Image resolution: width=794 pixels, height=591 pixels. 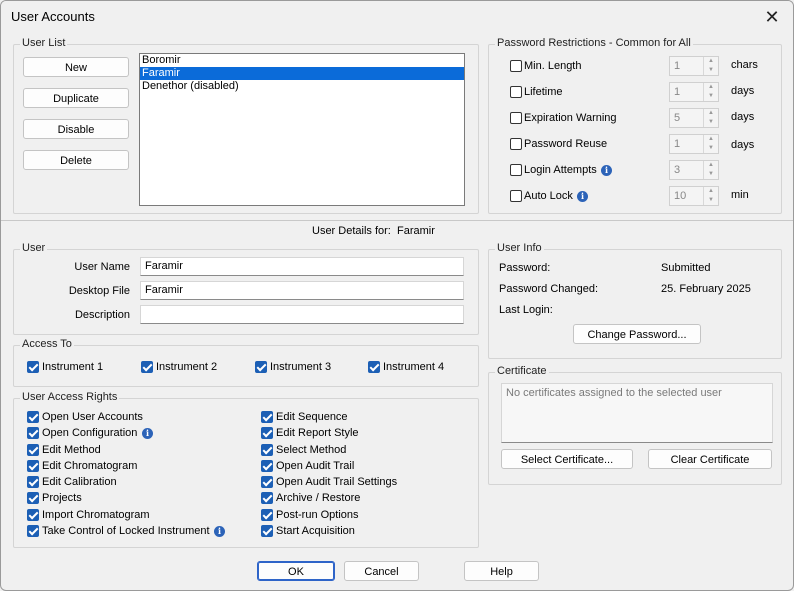 What do you see at coordinates (694, 144) in the screenshot?
I see `password-reuse-spinner: 1 ▲ ▼` at bounding box center [694, 144].